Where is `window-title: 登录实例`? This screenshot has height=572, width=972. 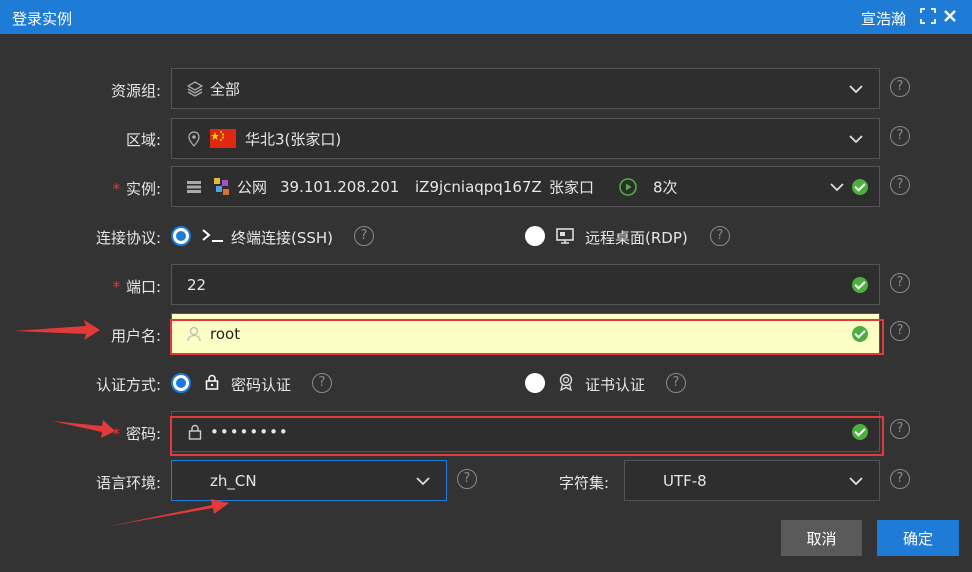
window-title: 登录实例 is located at coordinates (42, 19).